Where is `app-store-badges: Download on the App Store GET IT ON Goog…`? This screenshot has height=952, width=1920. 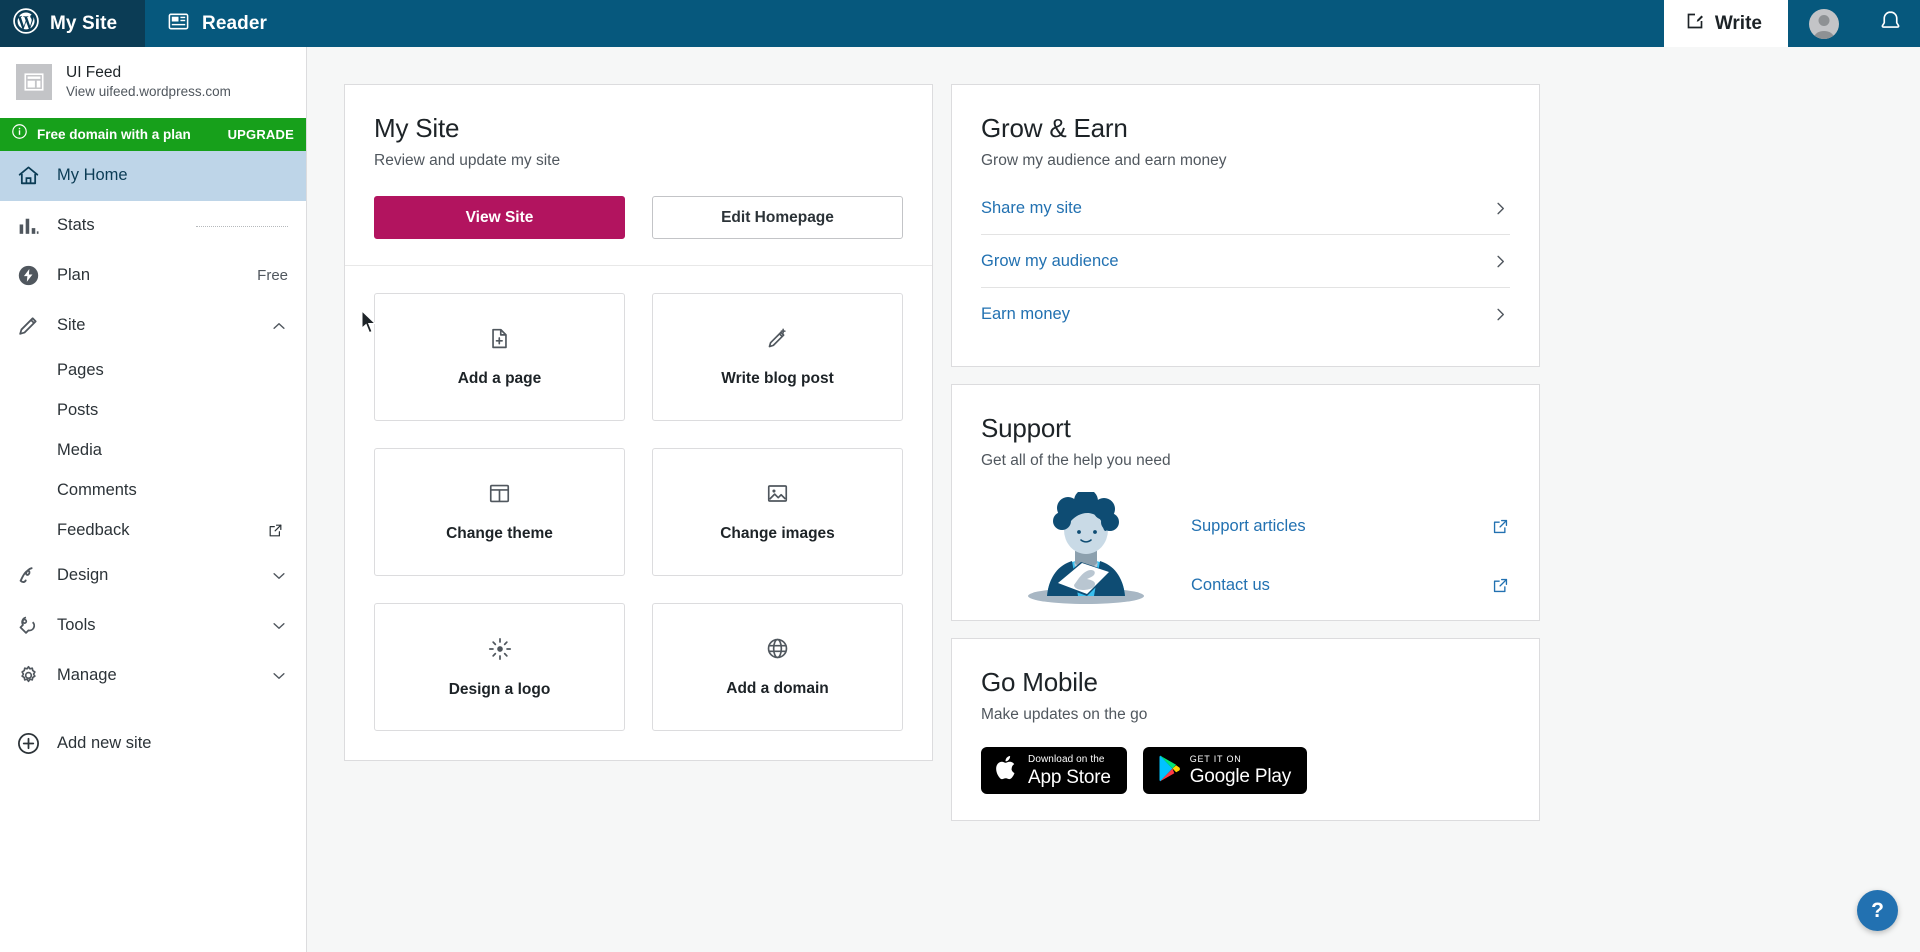 app-store-badges: Download on the App Store GET IT ON Goog… is located at coordinates (1245, 770).